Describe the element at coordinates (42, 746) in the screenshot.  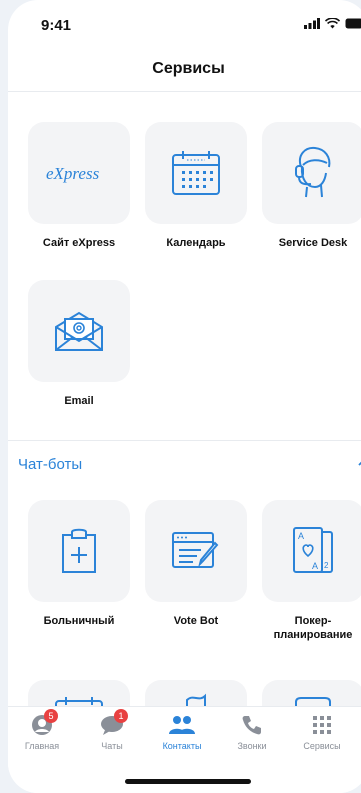
I see `tab-label: Главная` at that location.